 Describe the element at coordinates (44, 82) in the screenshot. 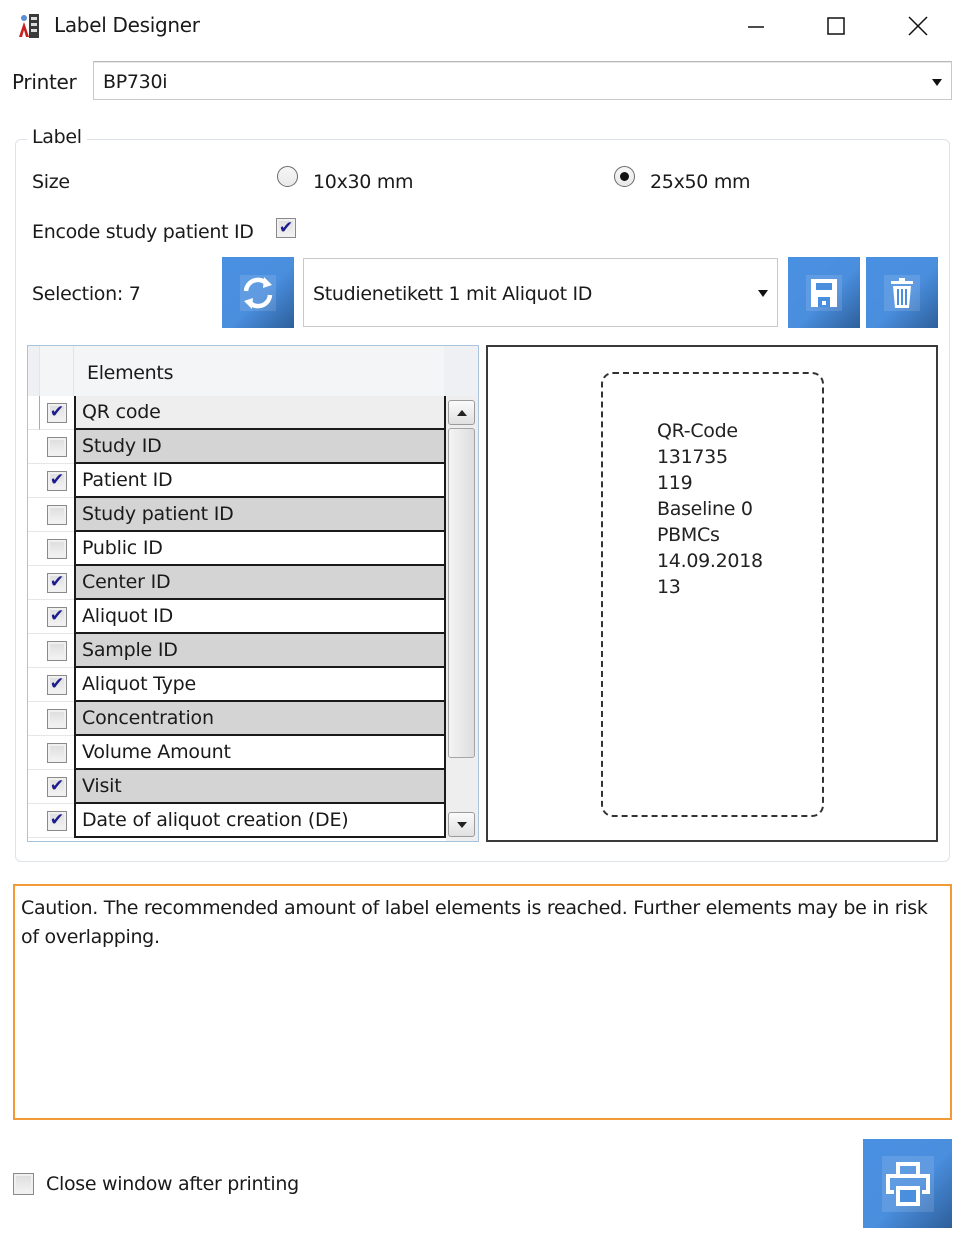

I see `printer-label: Printer` at that location.